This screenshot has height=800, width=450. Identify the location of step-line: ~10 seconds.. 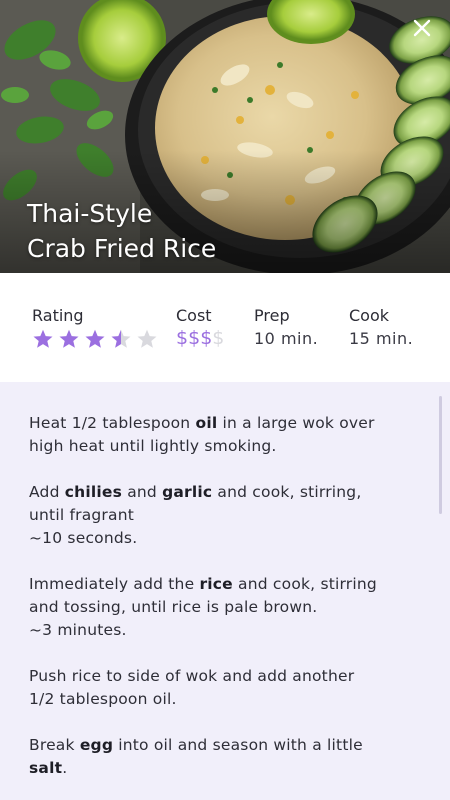
(83, 538).